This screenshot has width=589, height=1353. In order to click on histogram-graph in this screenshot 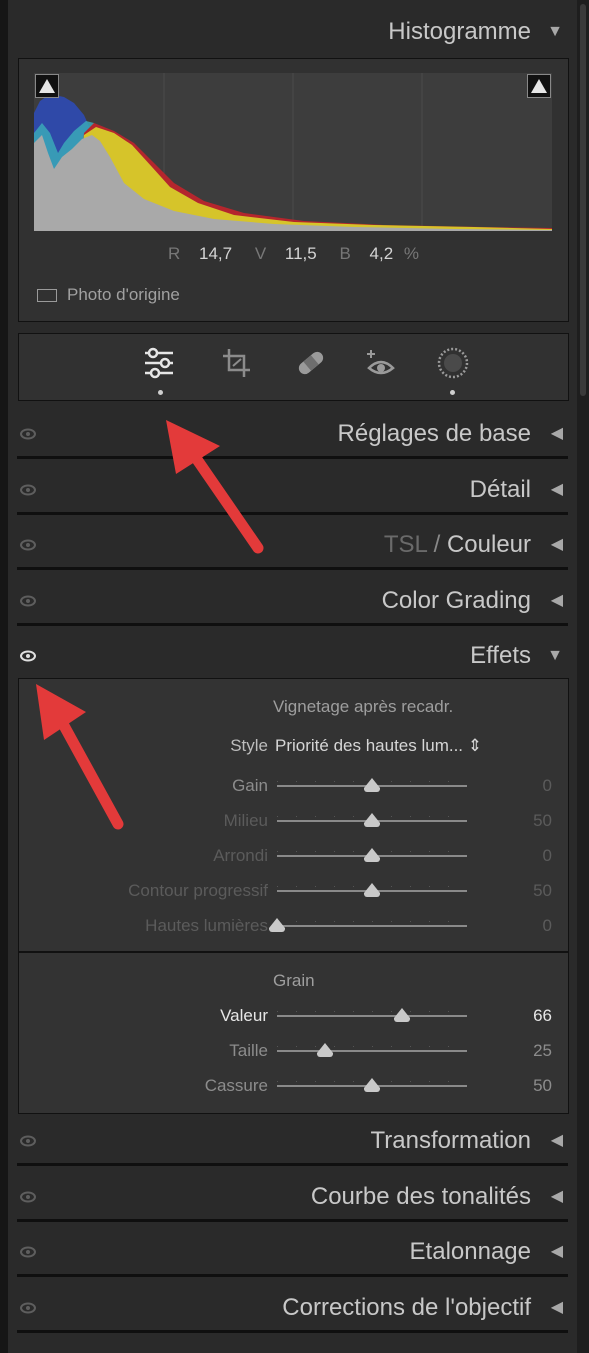, I will do `click(293, 152)`.